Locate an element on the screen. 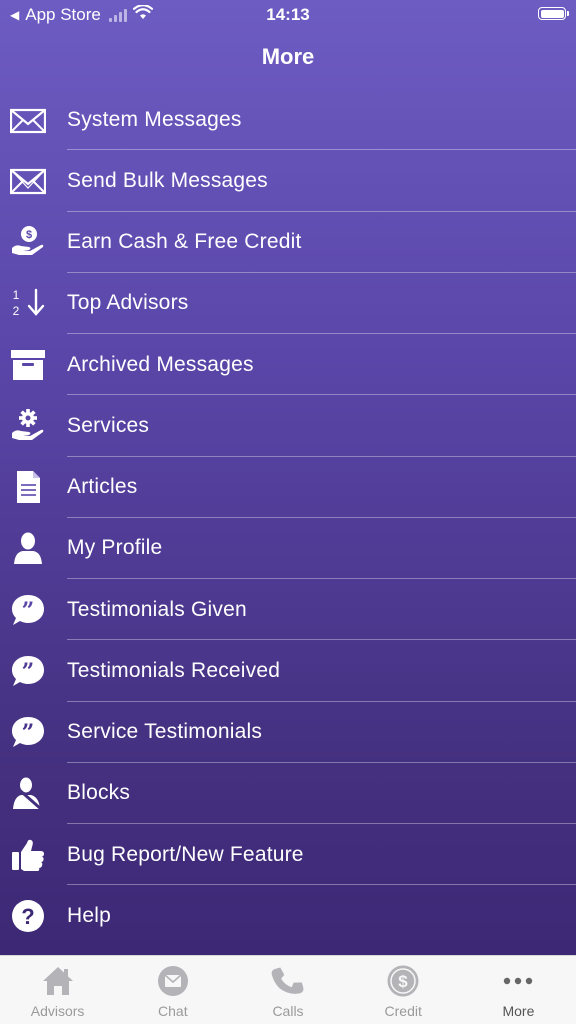 The height and width of the screenshot is (1024, 576). hand-gear-icon is located at coordinates (28, 426).